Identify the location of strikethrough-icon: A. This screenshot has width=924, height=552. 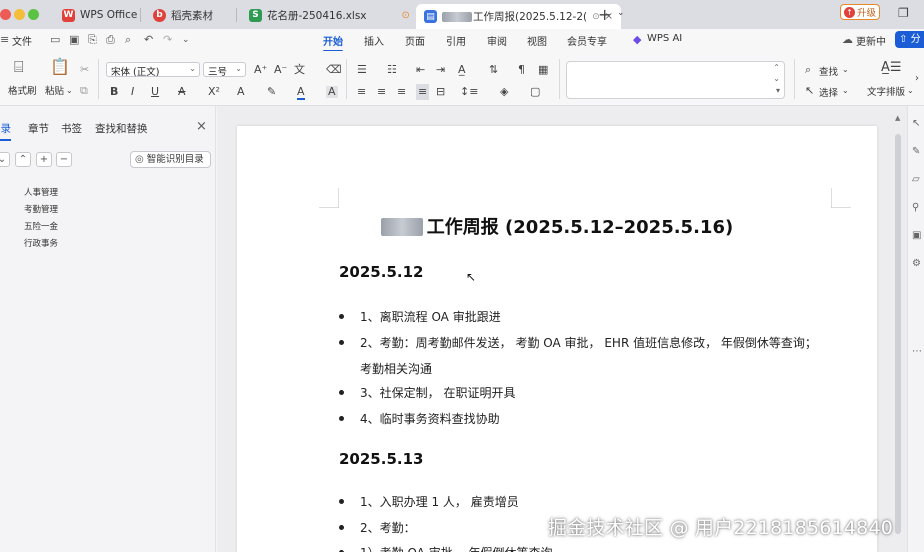
(182, 92).